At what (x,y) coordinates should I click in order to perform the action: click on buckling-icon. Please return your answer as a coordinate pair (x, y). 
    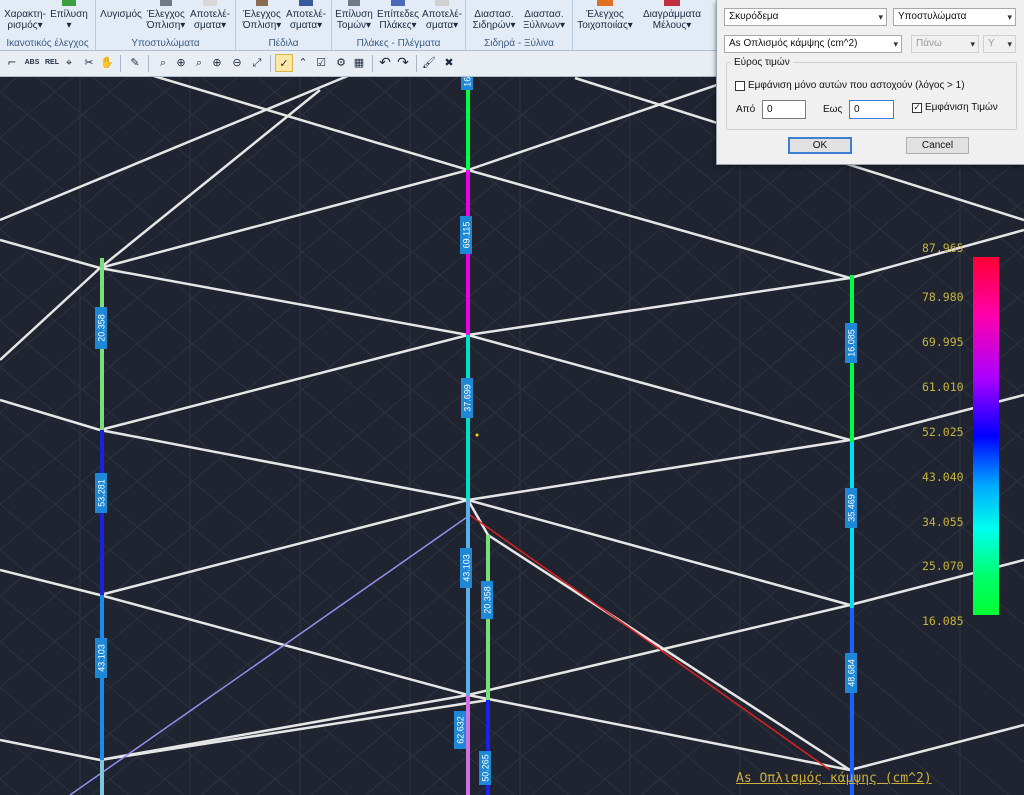
    Looking at the image, I should click on (121, 3).